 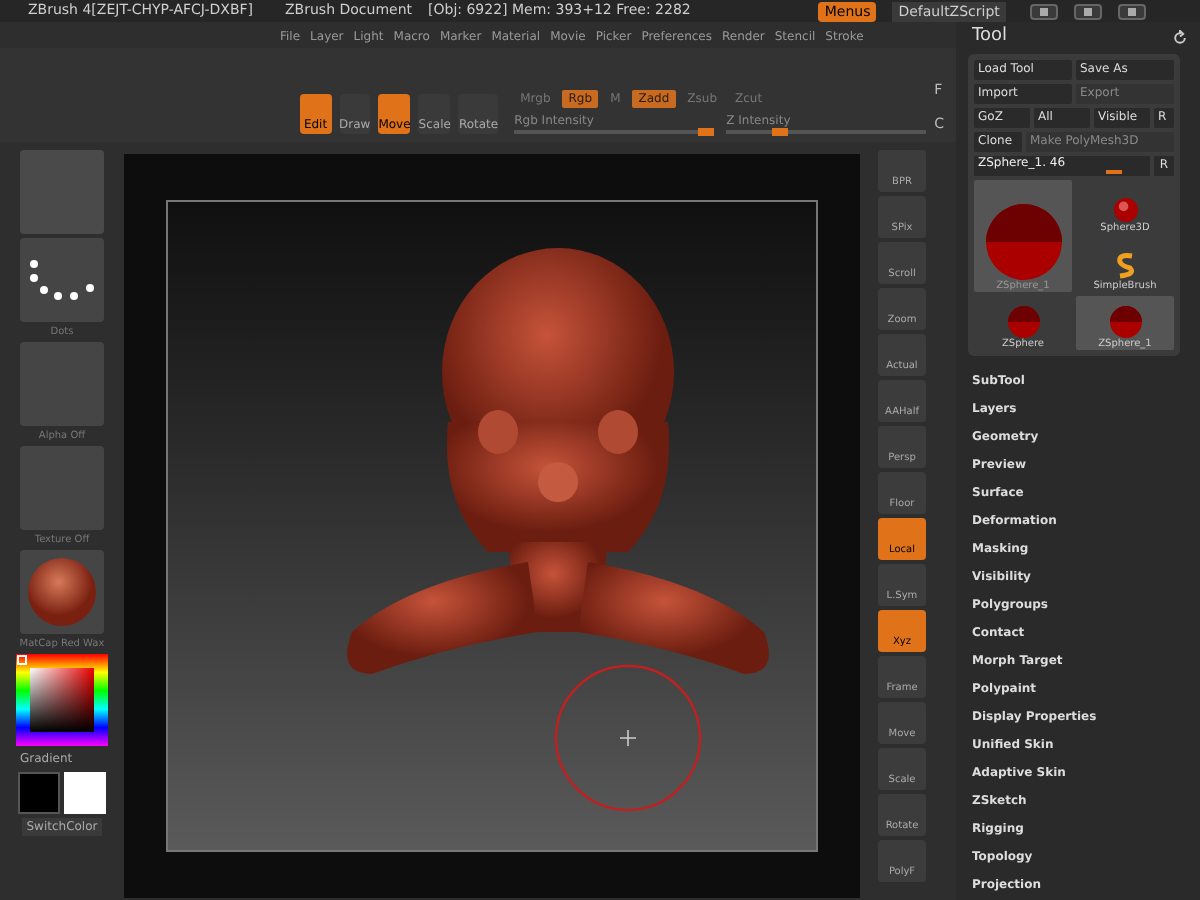 I want to click on panel-title: Tool, so click(x=989, y=37).